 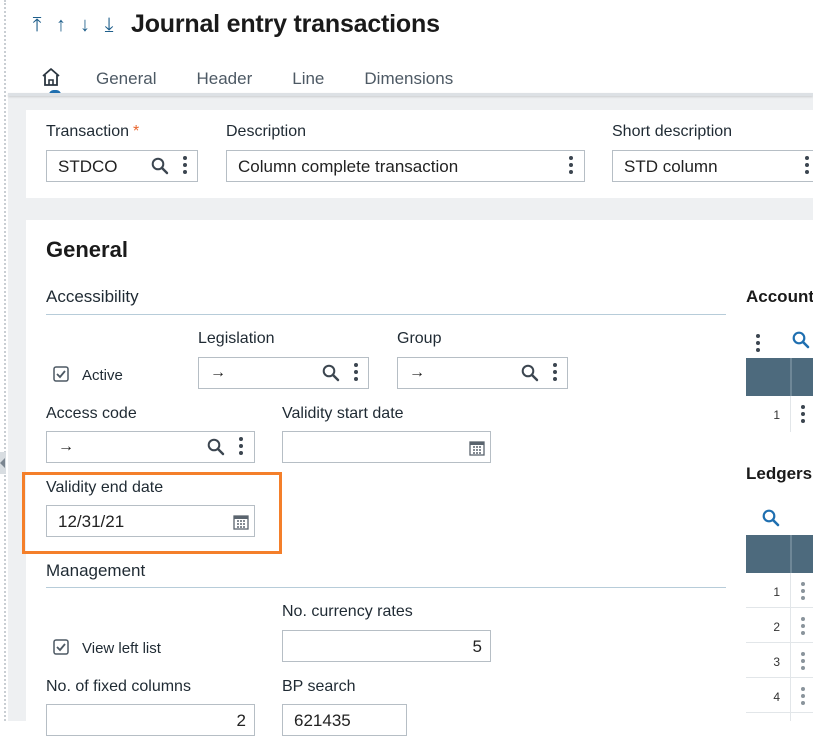 What do you see at coordinates (308, 79) in the screenshot?
I see `tab-line: Line` at bounding box center [308, 79].